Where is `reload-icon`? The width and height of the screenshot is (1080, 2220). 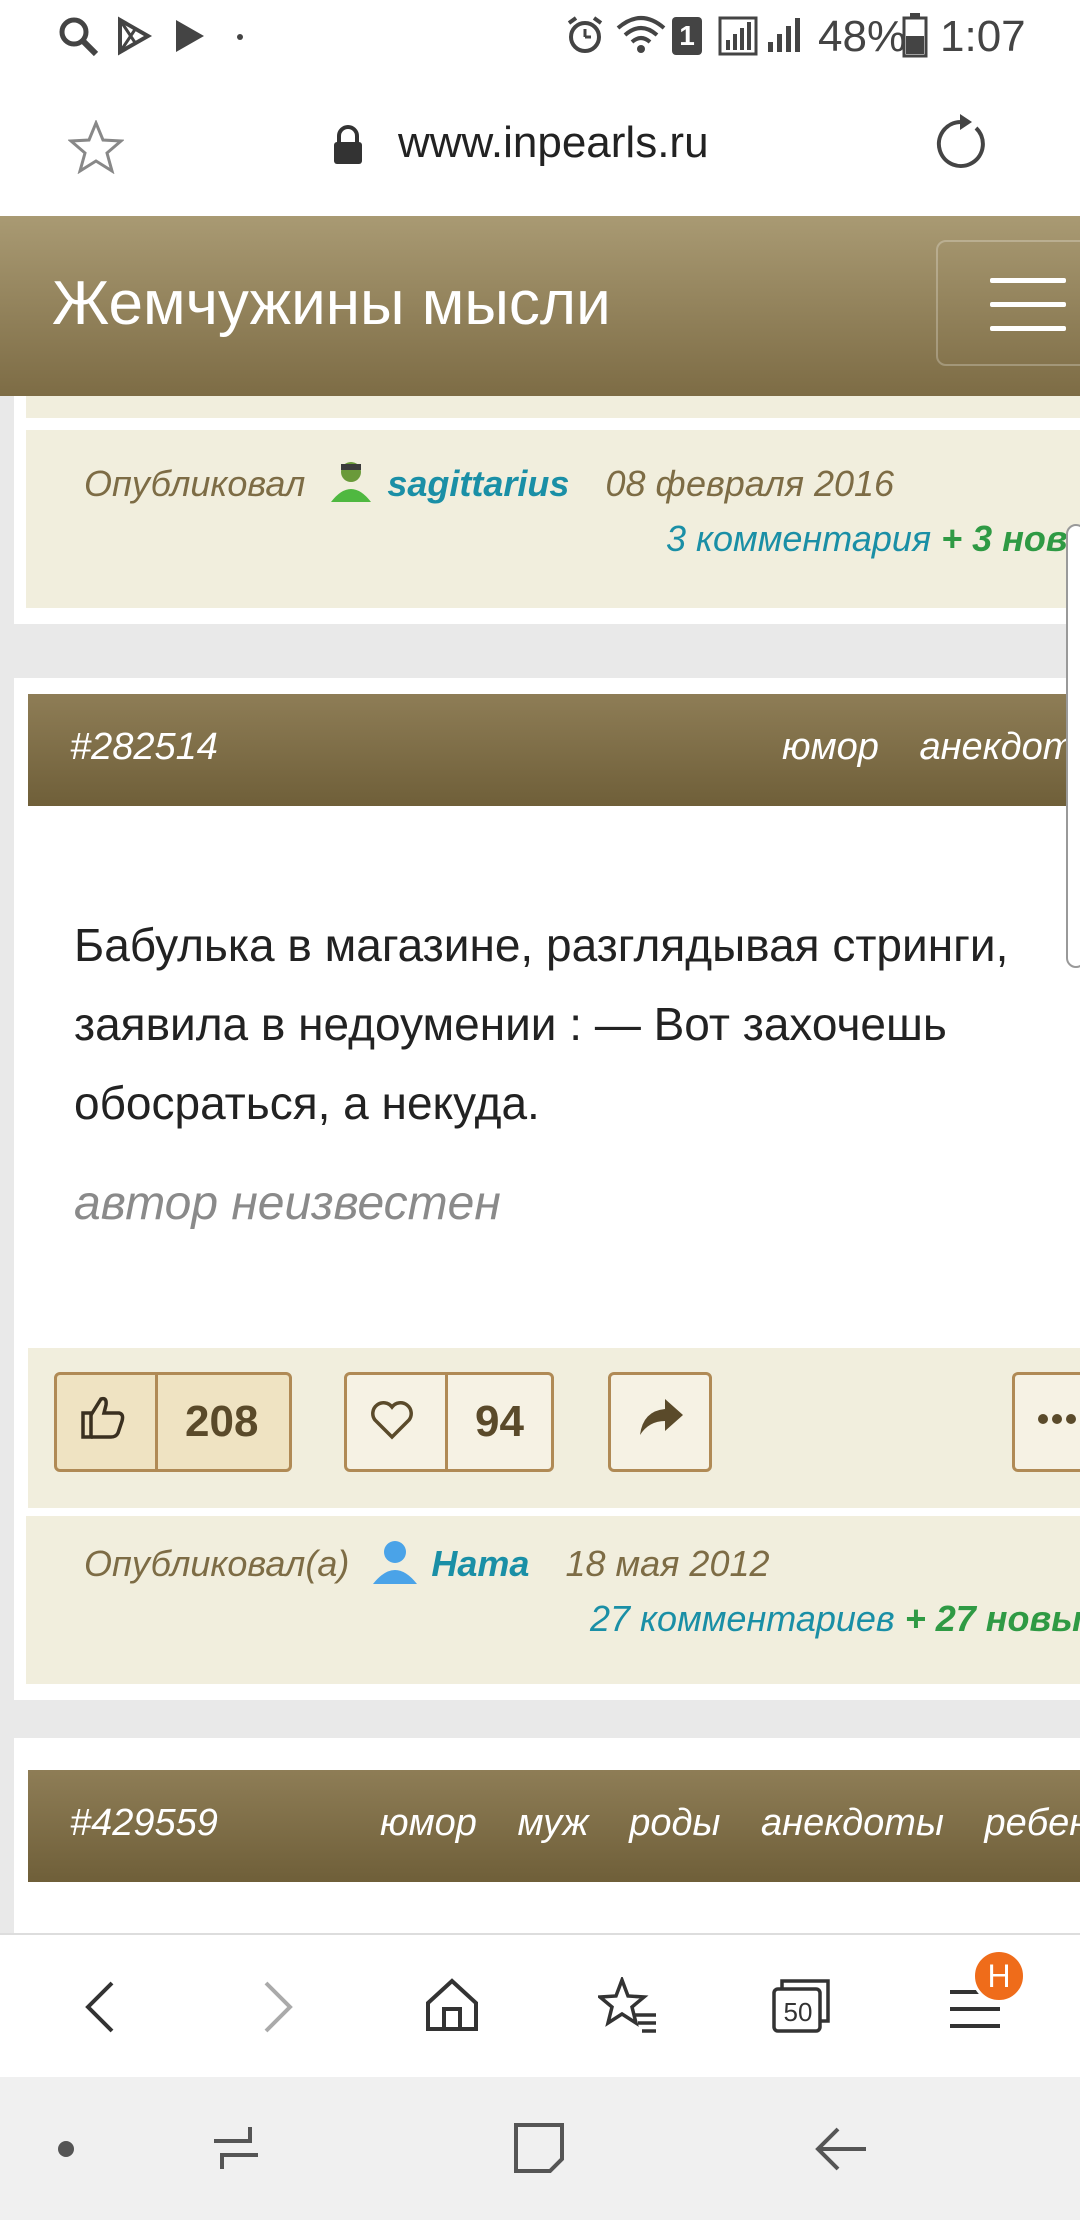 reload-icon is located at coordinates (960, 144).